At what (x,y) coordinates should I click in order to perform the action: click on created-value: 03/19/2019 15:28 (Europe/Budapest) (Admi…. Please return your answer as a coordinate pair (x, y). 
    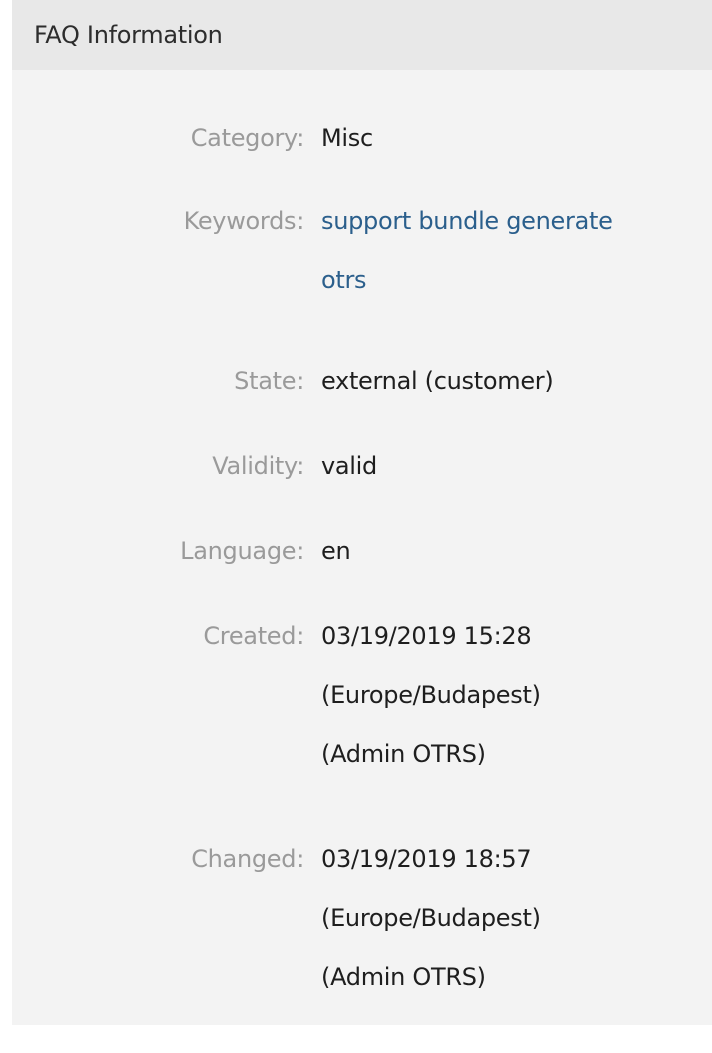
    Looking at the image, I should click on (506, 695).